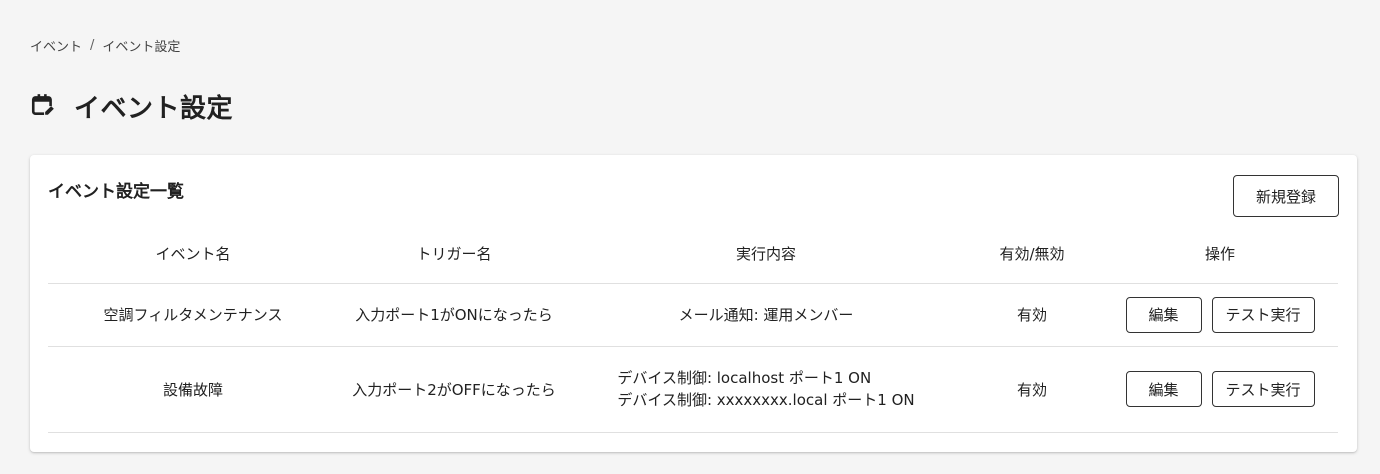 The width and height of the screenshot is (1380, 474). I want to click on table-header-row: イベント名 トリガー名 実行内容 有効/無効 操作, so click(693, 254).